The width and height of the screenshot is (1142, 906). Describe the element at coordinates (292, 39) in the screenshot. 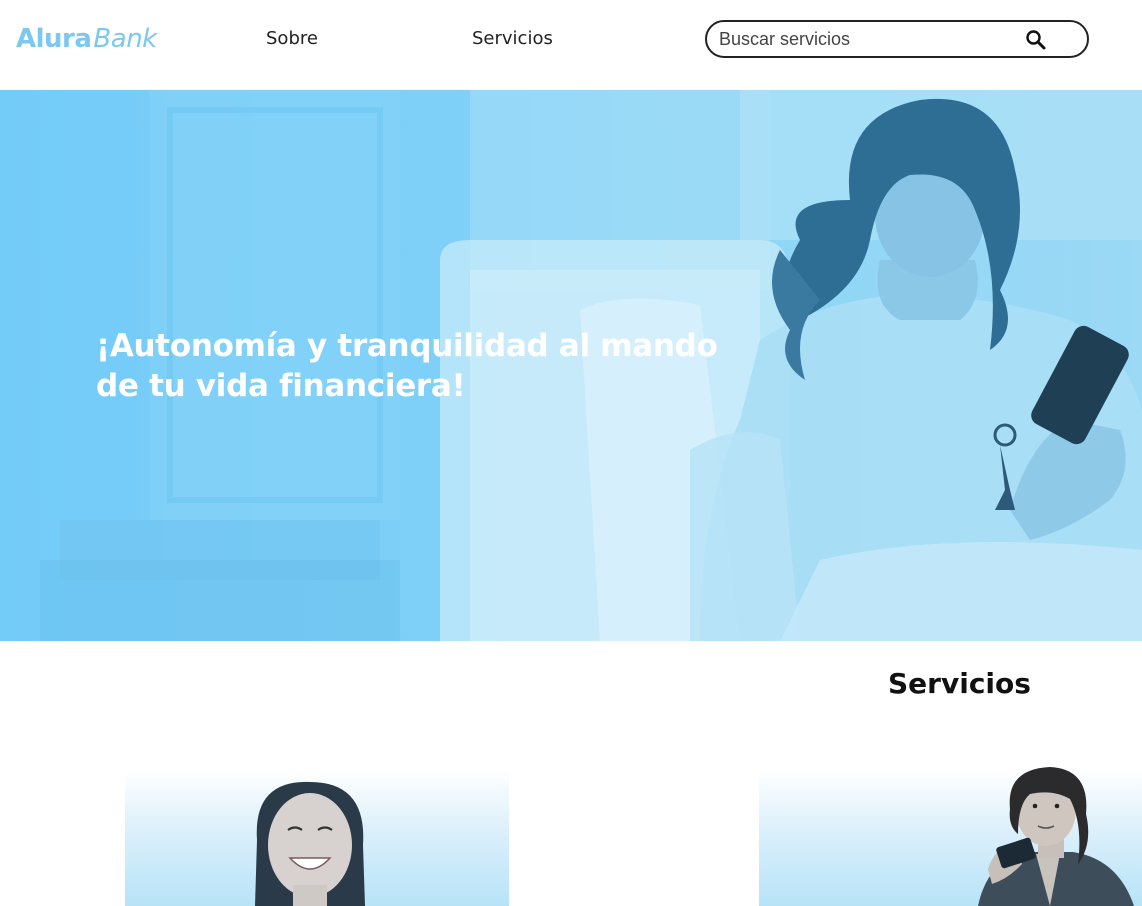

I see `nav-link-sobre: Sobre` at that location.